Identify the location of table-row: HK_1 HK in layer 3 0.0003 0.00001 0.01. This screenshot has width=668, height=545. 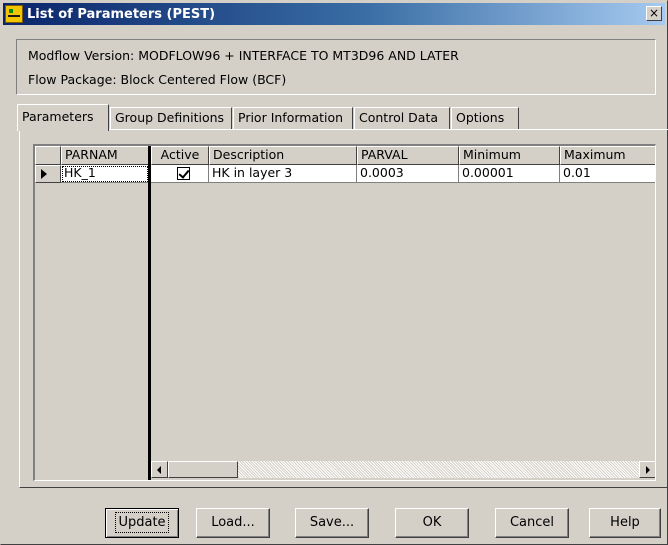
(345, 174).